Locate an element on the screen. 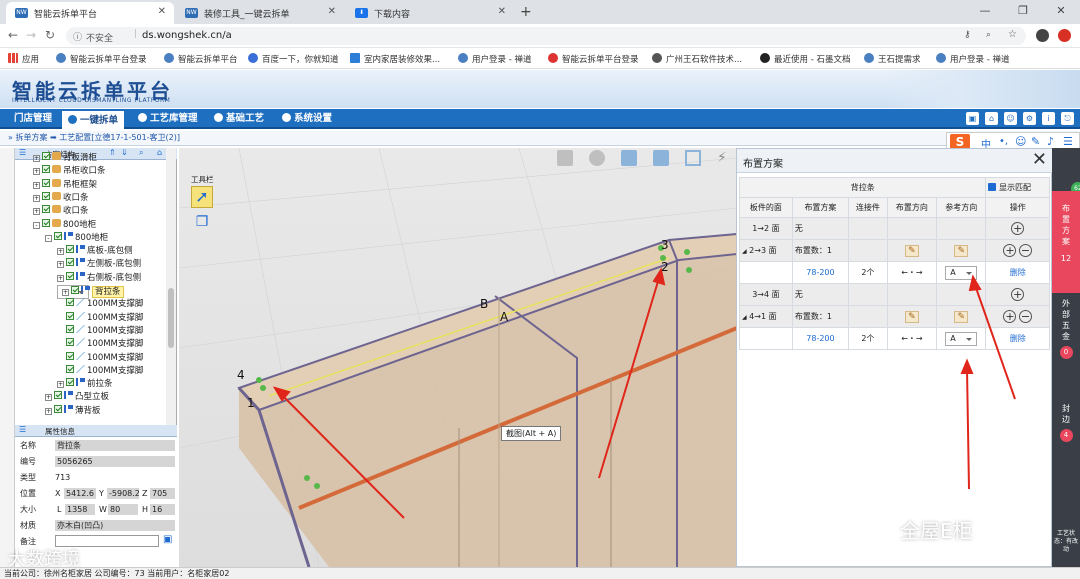  position-x-field: 5412.6 is located at coordinates (80, 493).